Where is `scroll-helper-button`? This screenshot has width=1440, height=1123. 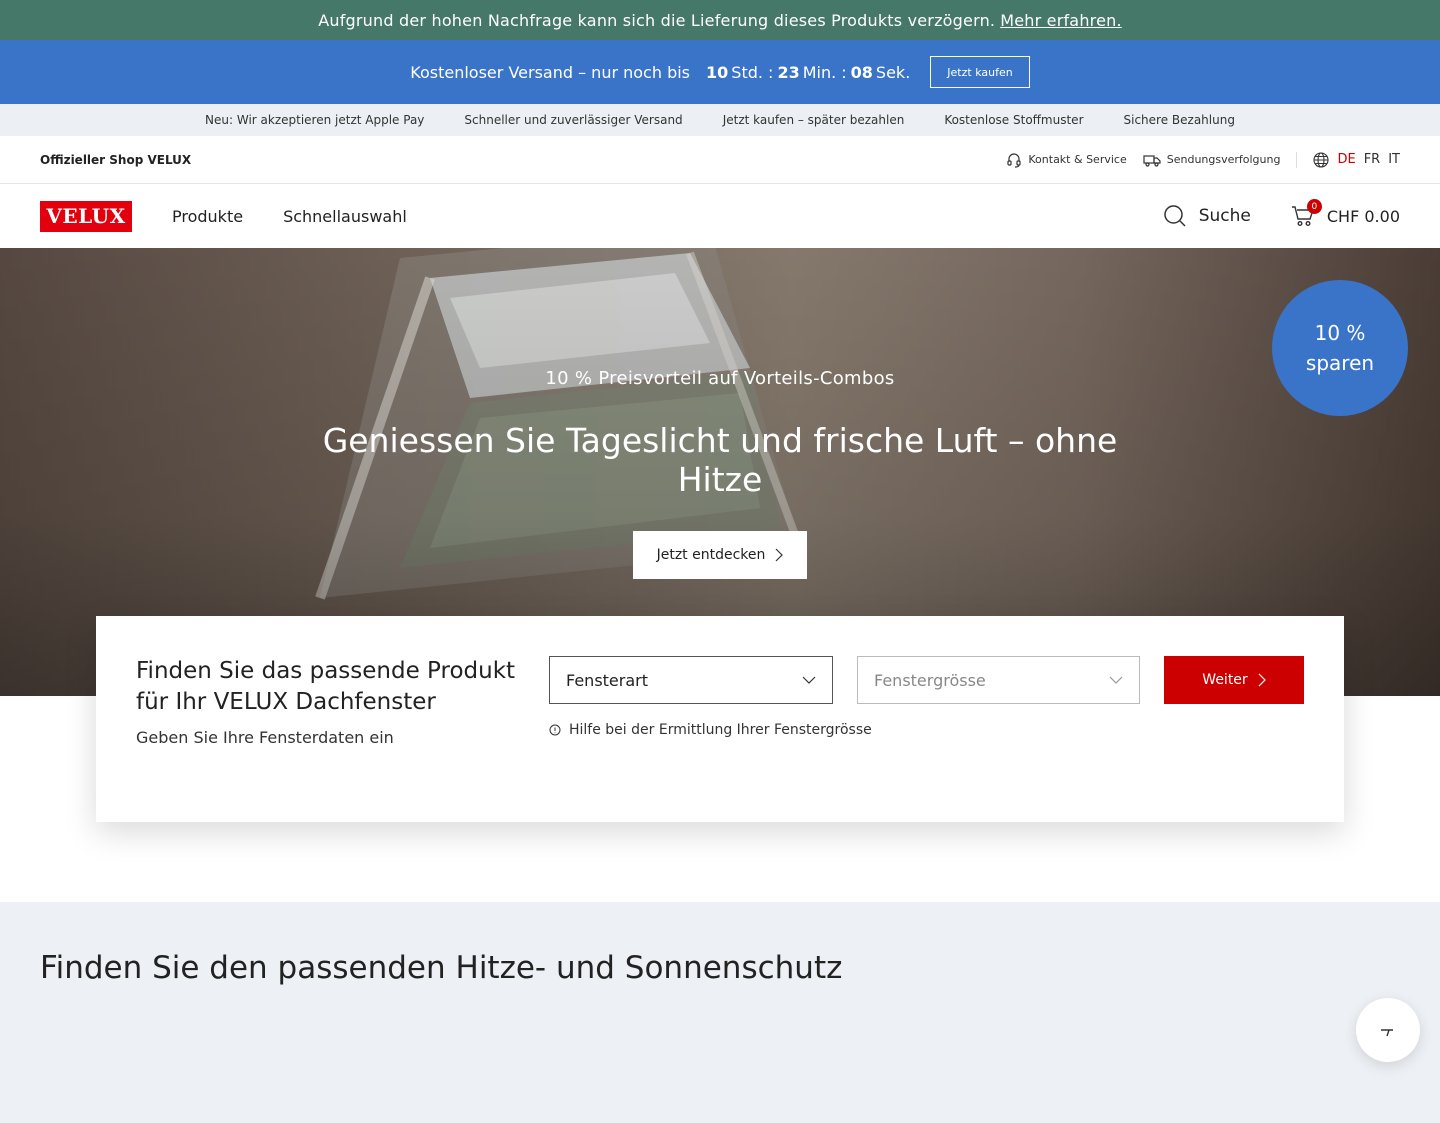
scroll-helper-button is located at coordinates (1388, 1030).